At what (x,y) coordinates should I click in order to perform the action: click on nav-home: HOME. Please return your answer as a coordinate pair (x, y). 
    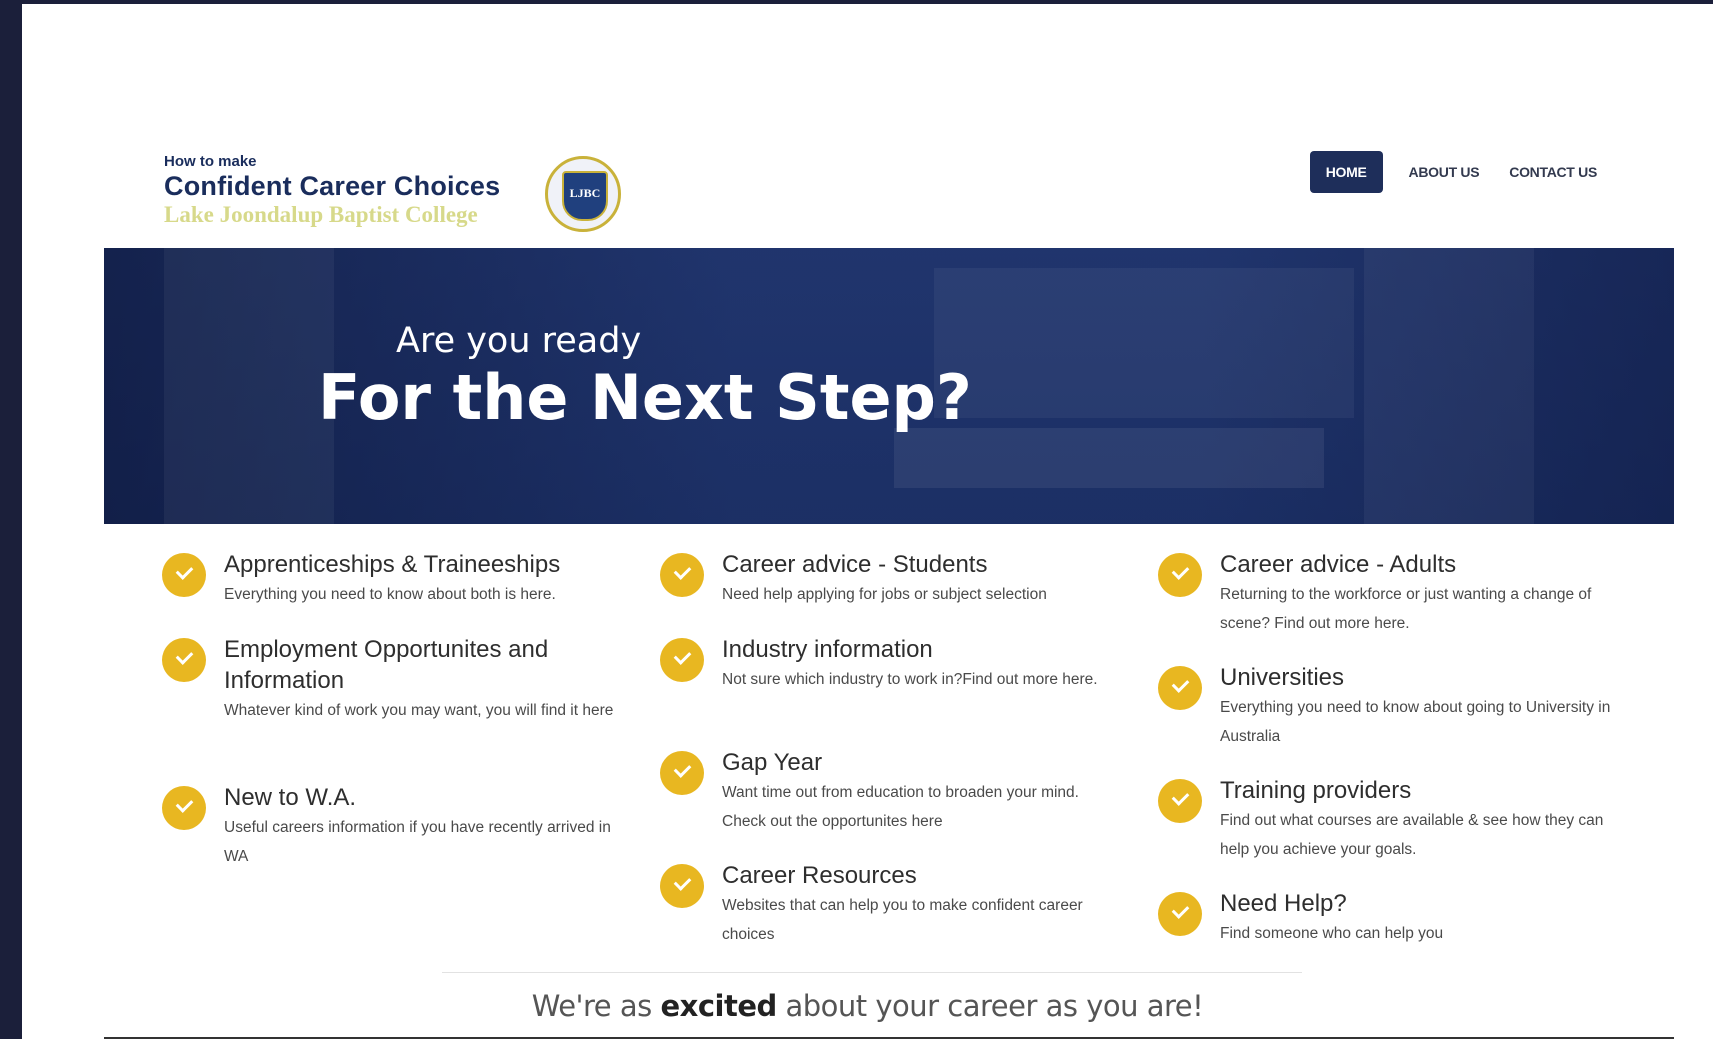
    Looking at the image, I should click on (1346, 172).